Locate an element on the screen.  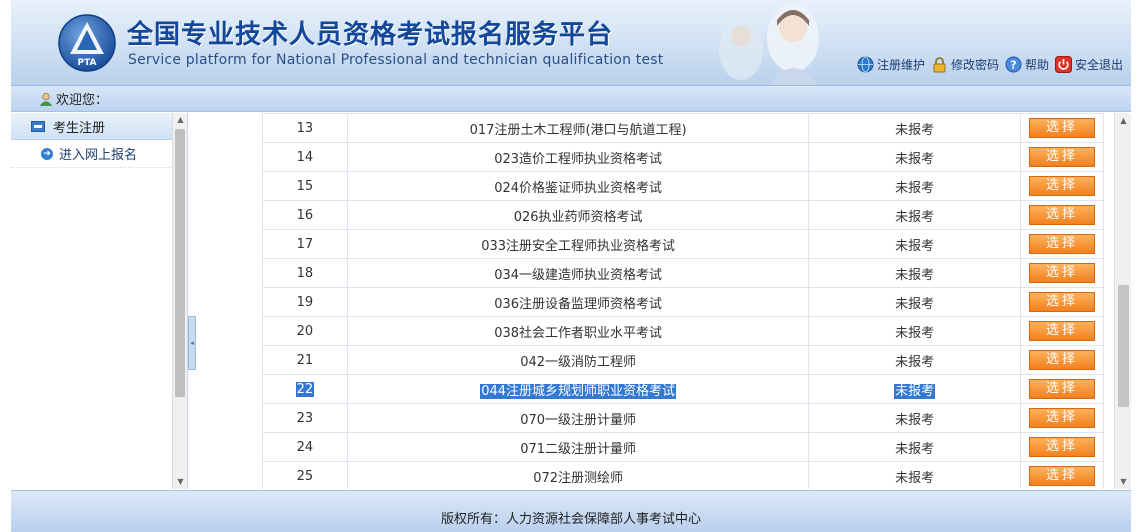
lock-icon is located at coordinates (939, 65).